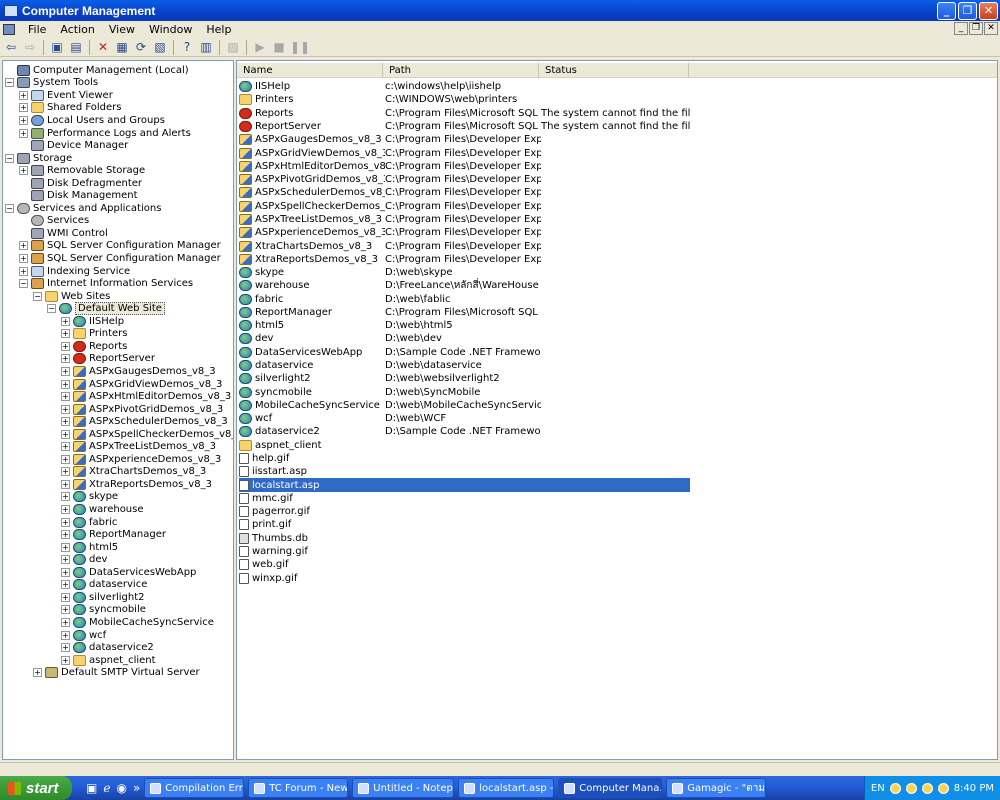 Image resolution: width=1000 pixels, height=800 pixels. What do you see at coordinates (465, 445) in the screenshot?
I see `list-item: aspnet_client` at bounding box center [465, 445].